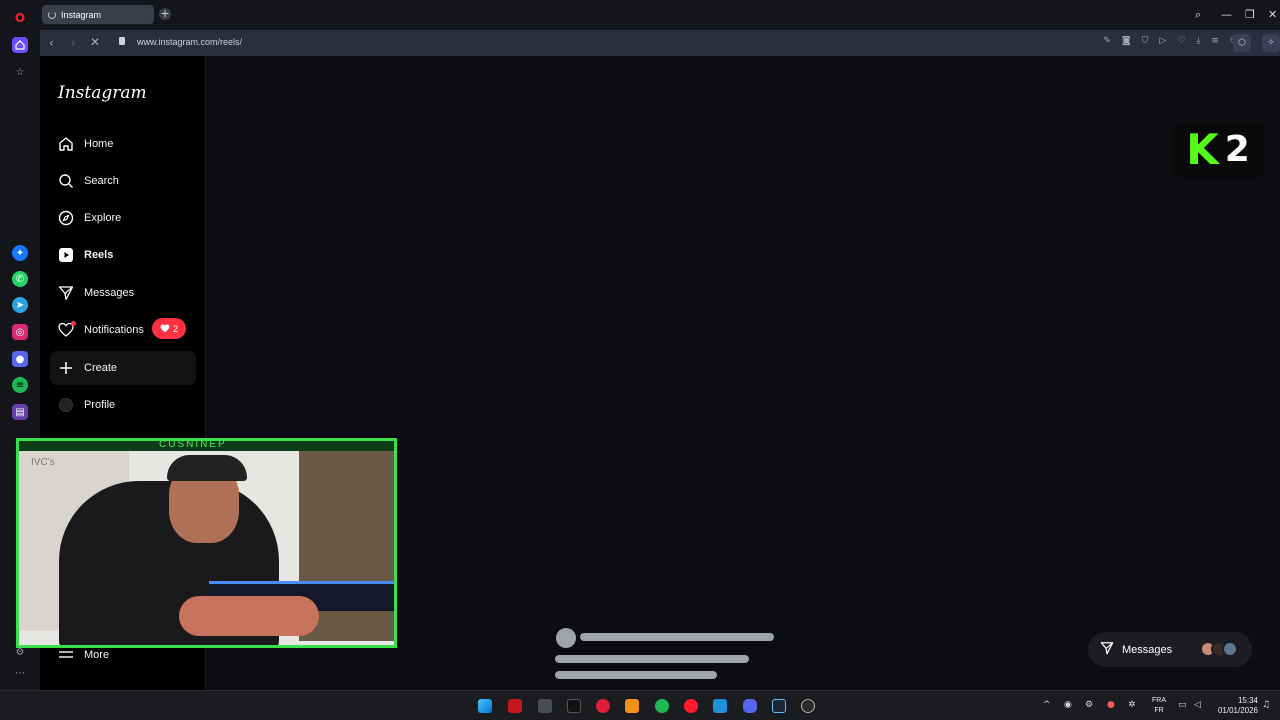 This screenshot has height=720, width=1280. What do you see at coordinates (566, 638) in the screenshot?
I see `skeleton-avatar` at bounding box center [566, 638].